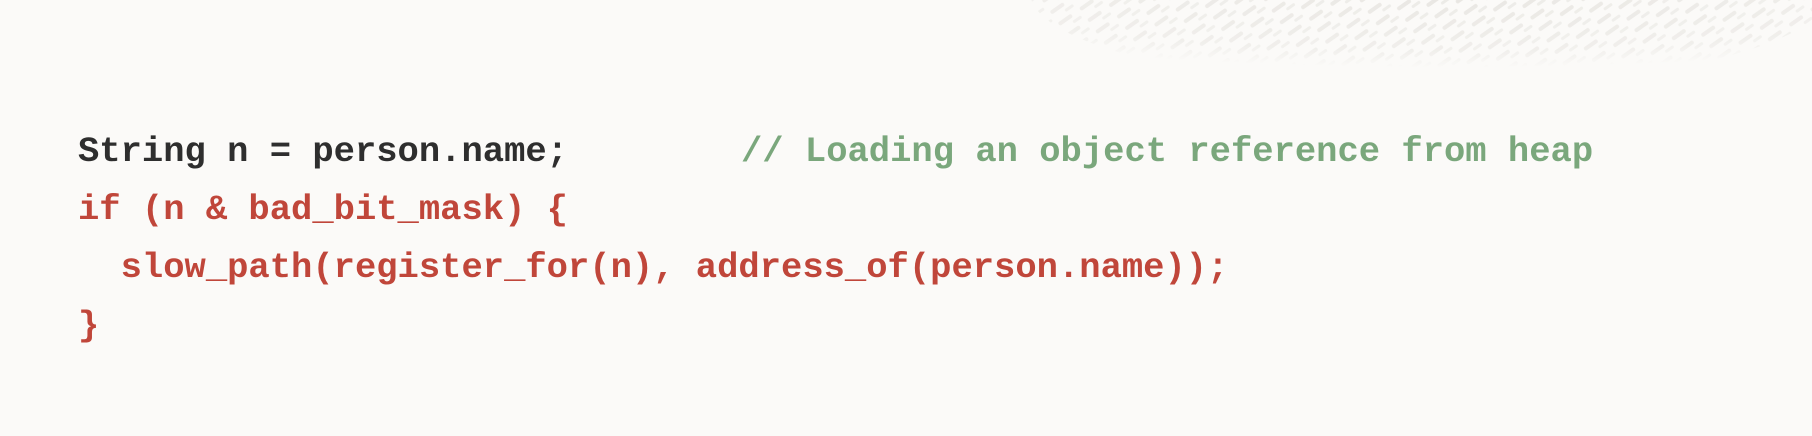 This screenshot has width=1812, height=436. I want to click on decorative-dash-pattern, so click(1421, 44).